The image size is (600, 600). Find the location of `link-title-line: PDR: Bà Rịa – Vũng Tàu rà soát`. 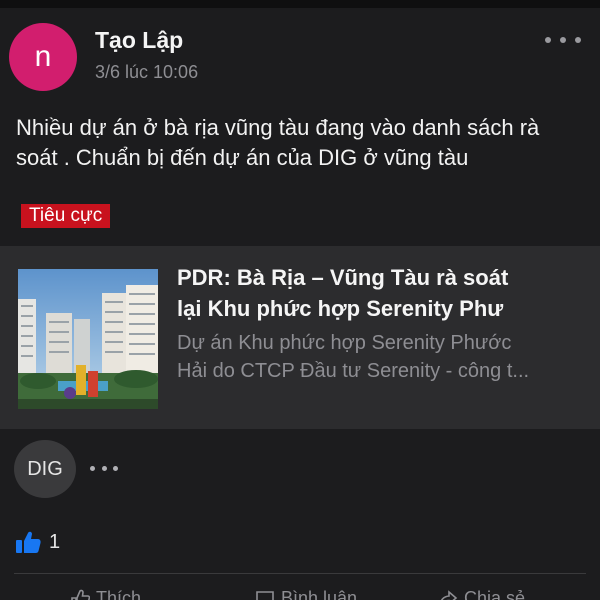

link-title-line: PDR: Bà Rịa – Vũng Tàu rà soát is located at coordinates (343, 277).